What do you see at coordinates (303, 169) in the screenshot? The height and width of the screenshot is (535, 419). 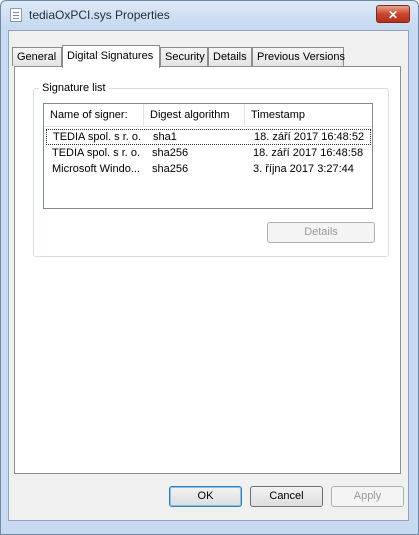 I see `timestamp: 3. října 2017 3:27:44` at bounding box center [303, 169].